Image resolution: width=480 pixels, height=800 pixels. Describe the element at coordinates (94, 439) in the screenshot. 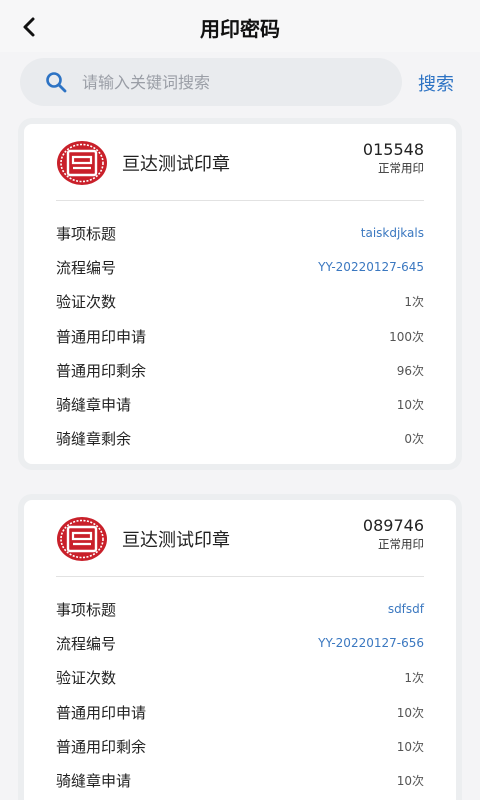

I see `row-label: 骑缝章剩余` at that location.